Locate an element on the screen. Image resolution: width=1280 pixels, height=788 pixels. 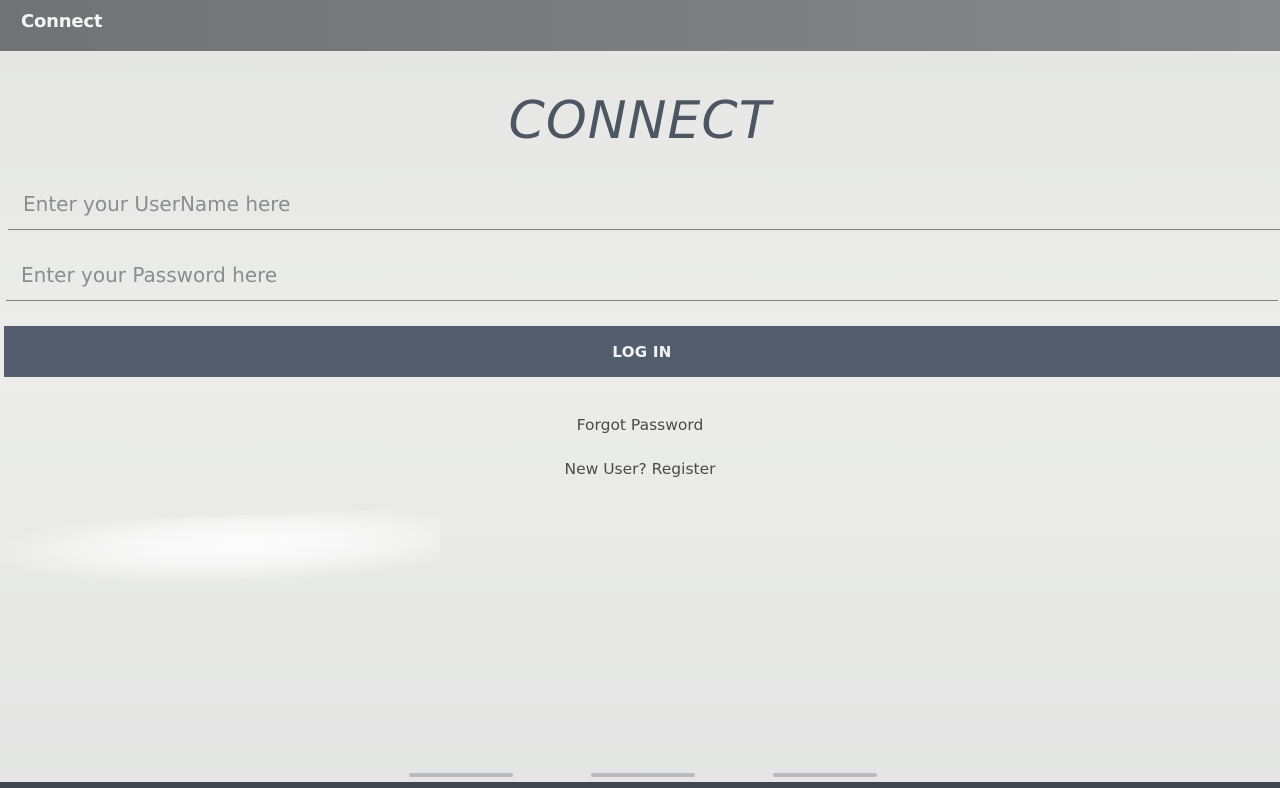
password-input is located at coordinates (621, 275).